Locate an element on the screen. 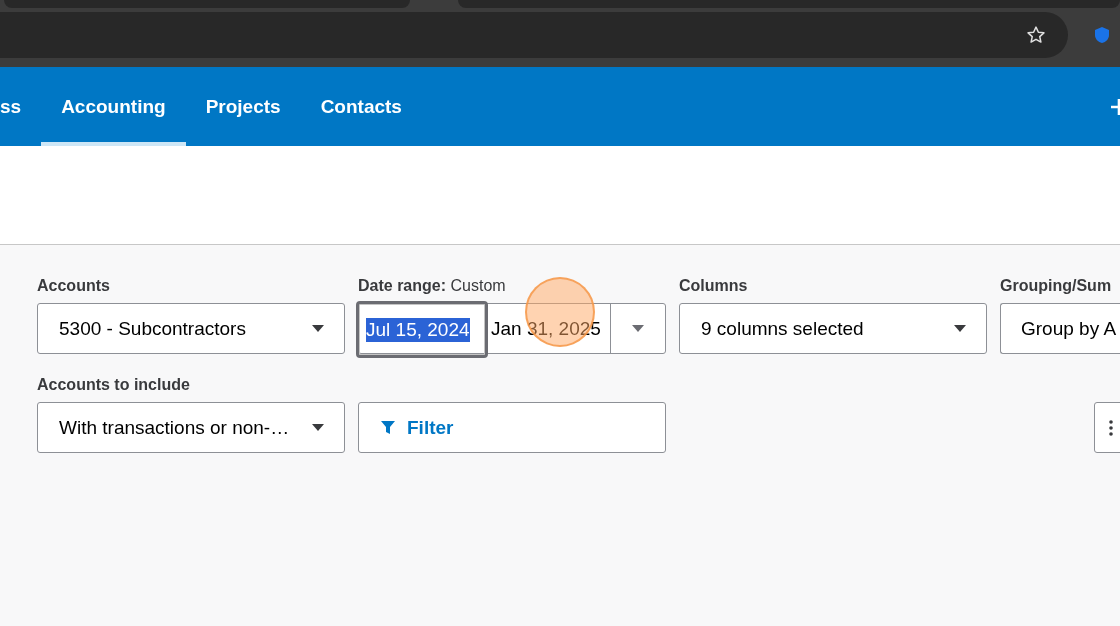 The width and height of the screenshot is (1120, 626). nav-tab: ss is located at coordinates (21, 106).